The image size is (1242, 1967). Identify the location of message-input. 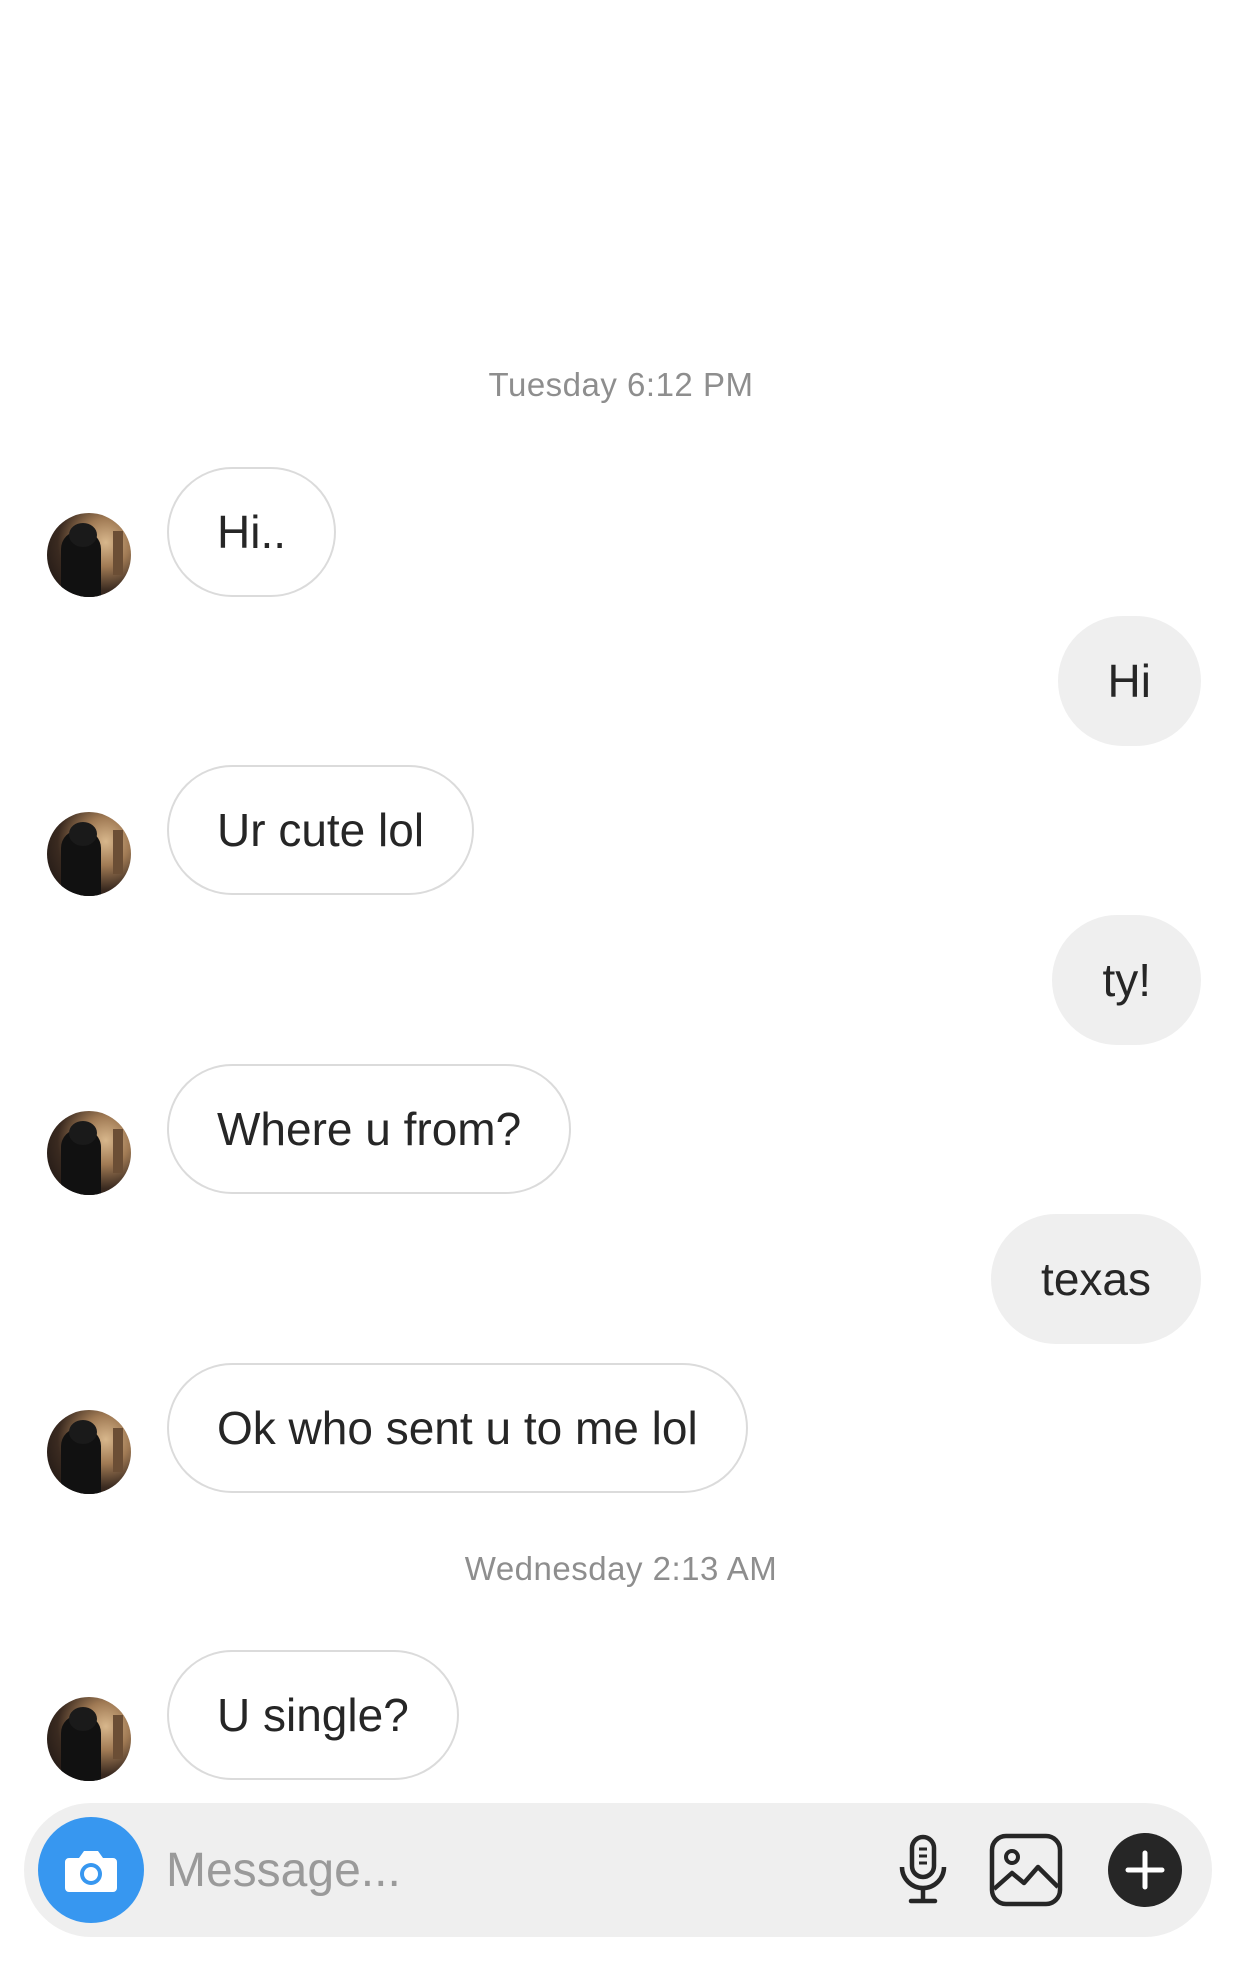
(516, 1870).